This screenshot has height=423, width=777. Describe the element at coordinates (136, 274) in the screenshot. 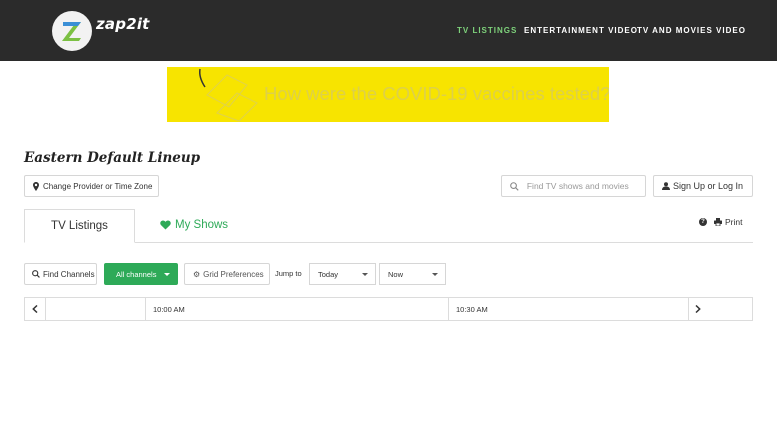

I see `all-channels-label: All channels` at that location.